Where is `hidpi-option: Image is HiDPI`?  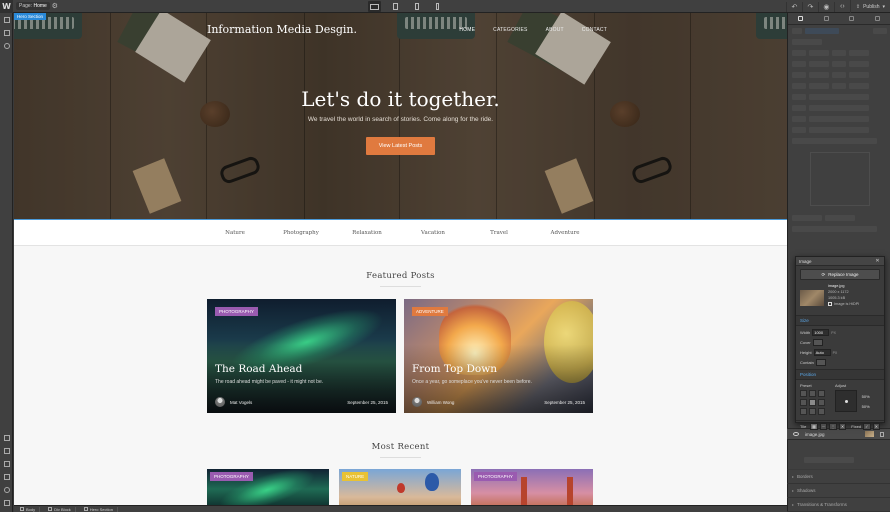
hidpi-option: Image is HiDPI is located at coordinates (843, 304).